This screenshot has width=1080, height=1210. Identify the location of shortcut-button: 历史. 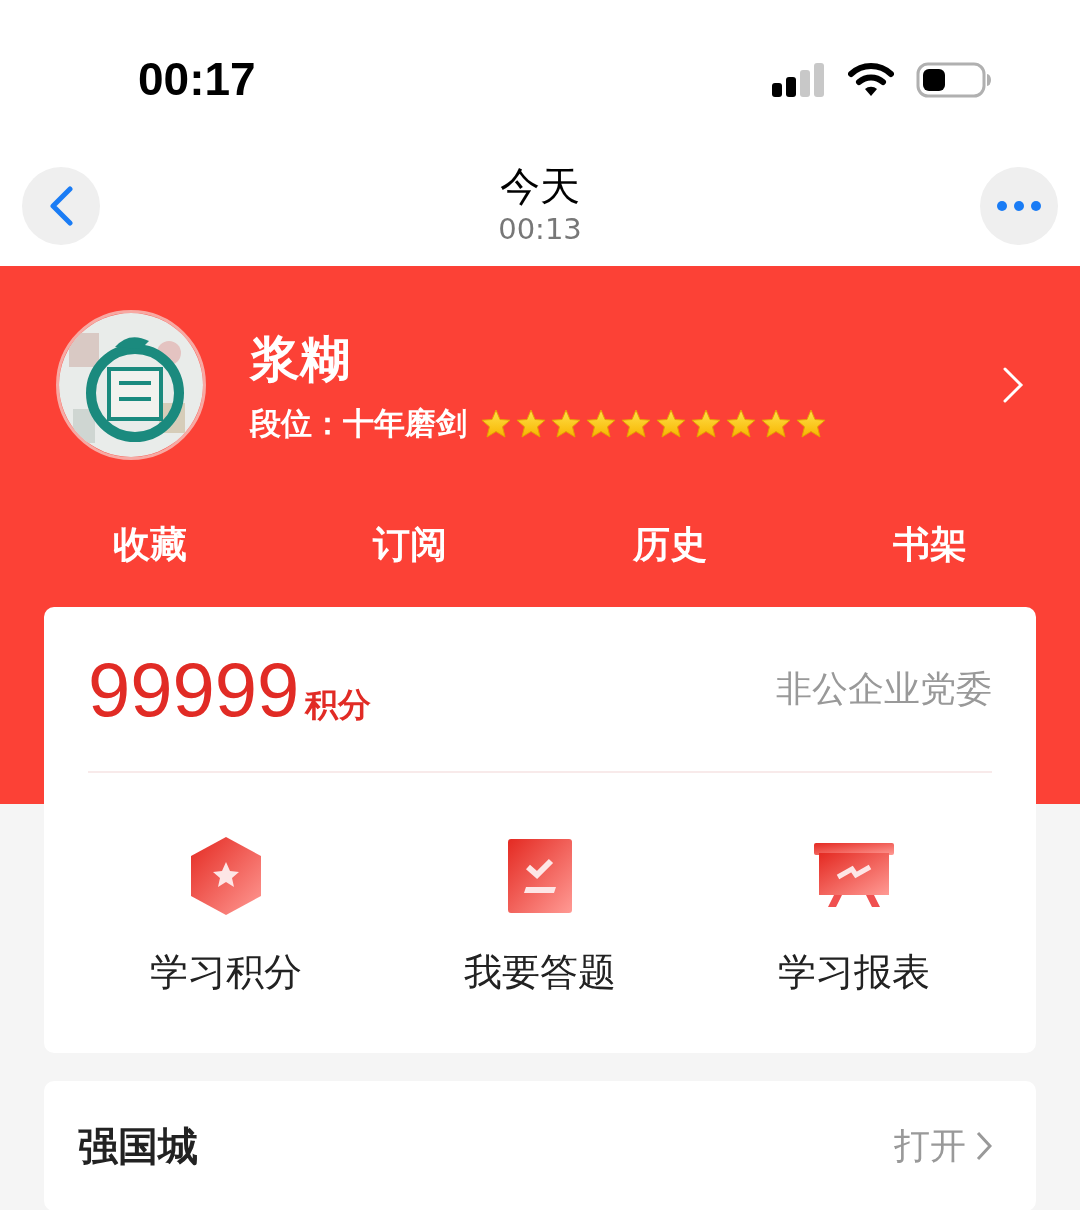
(670, 545).